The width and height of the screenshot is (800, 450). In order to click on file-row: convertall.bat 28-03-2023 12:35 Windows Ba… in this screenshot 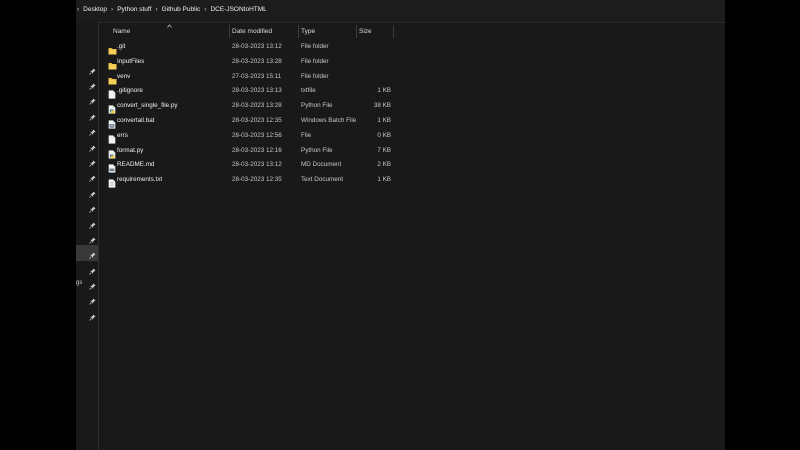, I will do `click(412, 121)`.